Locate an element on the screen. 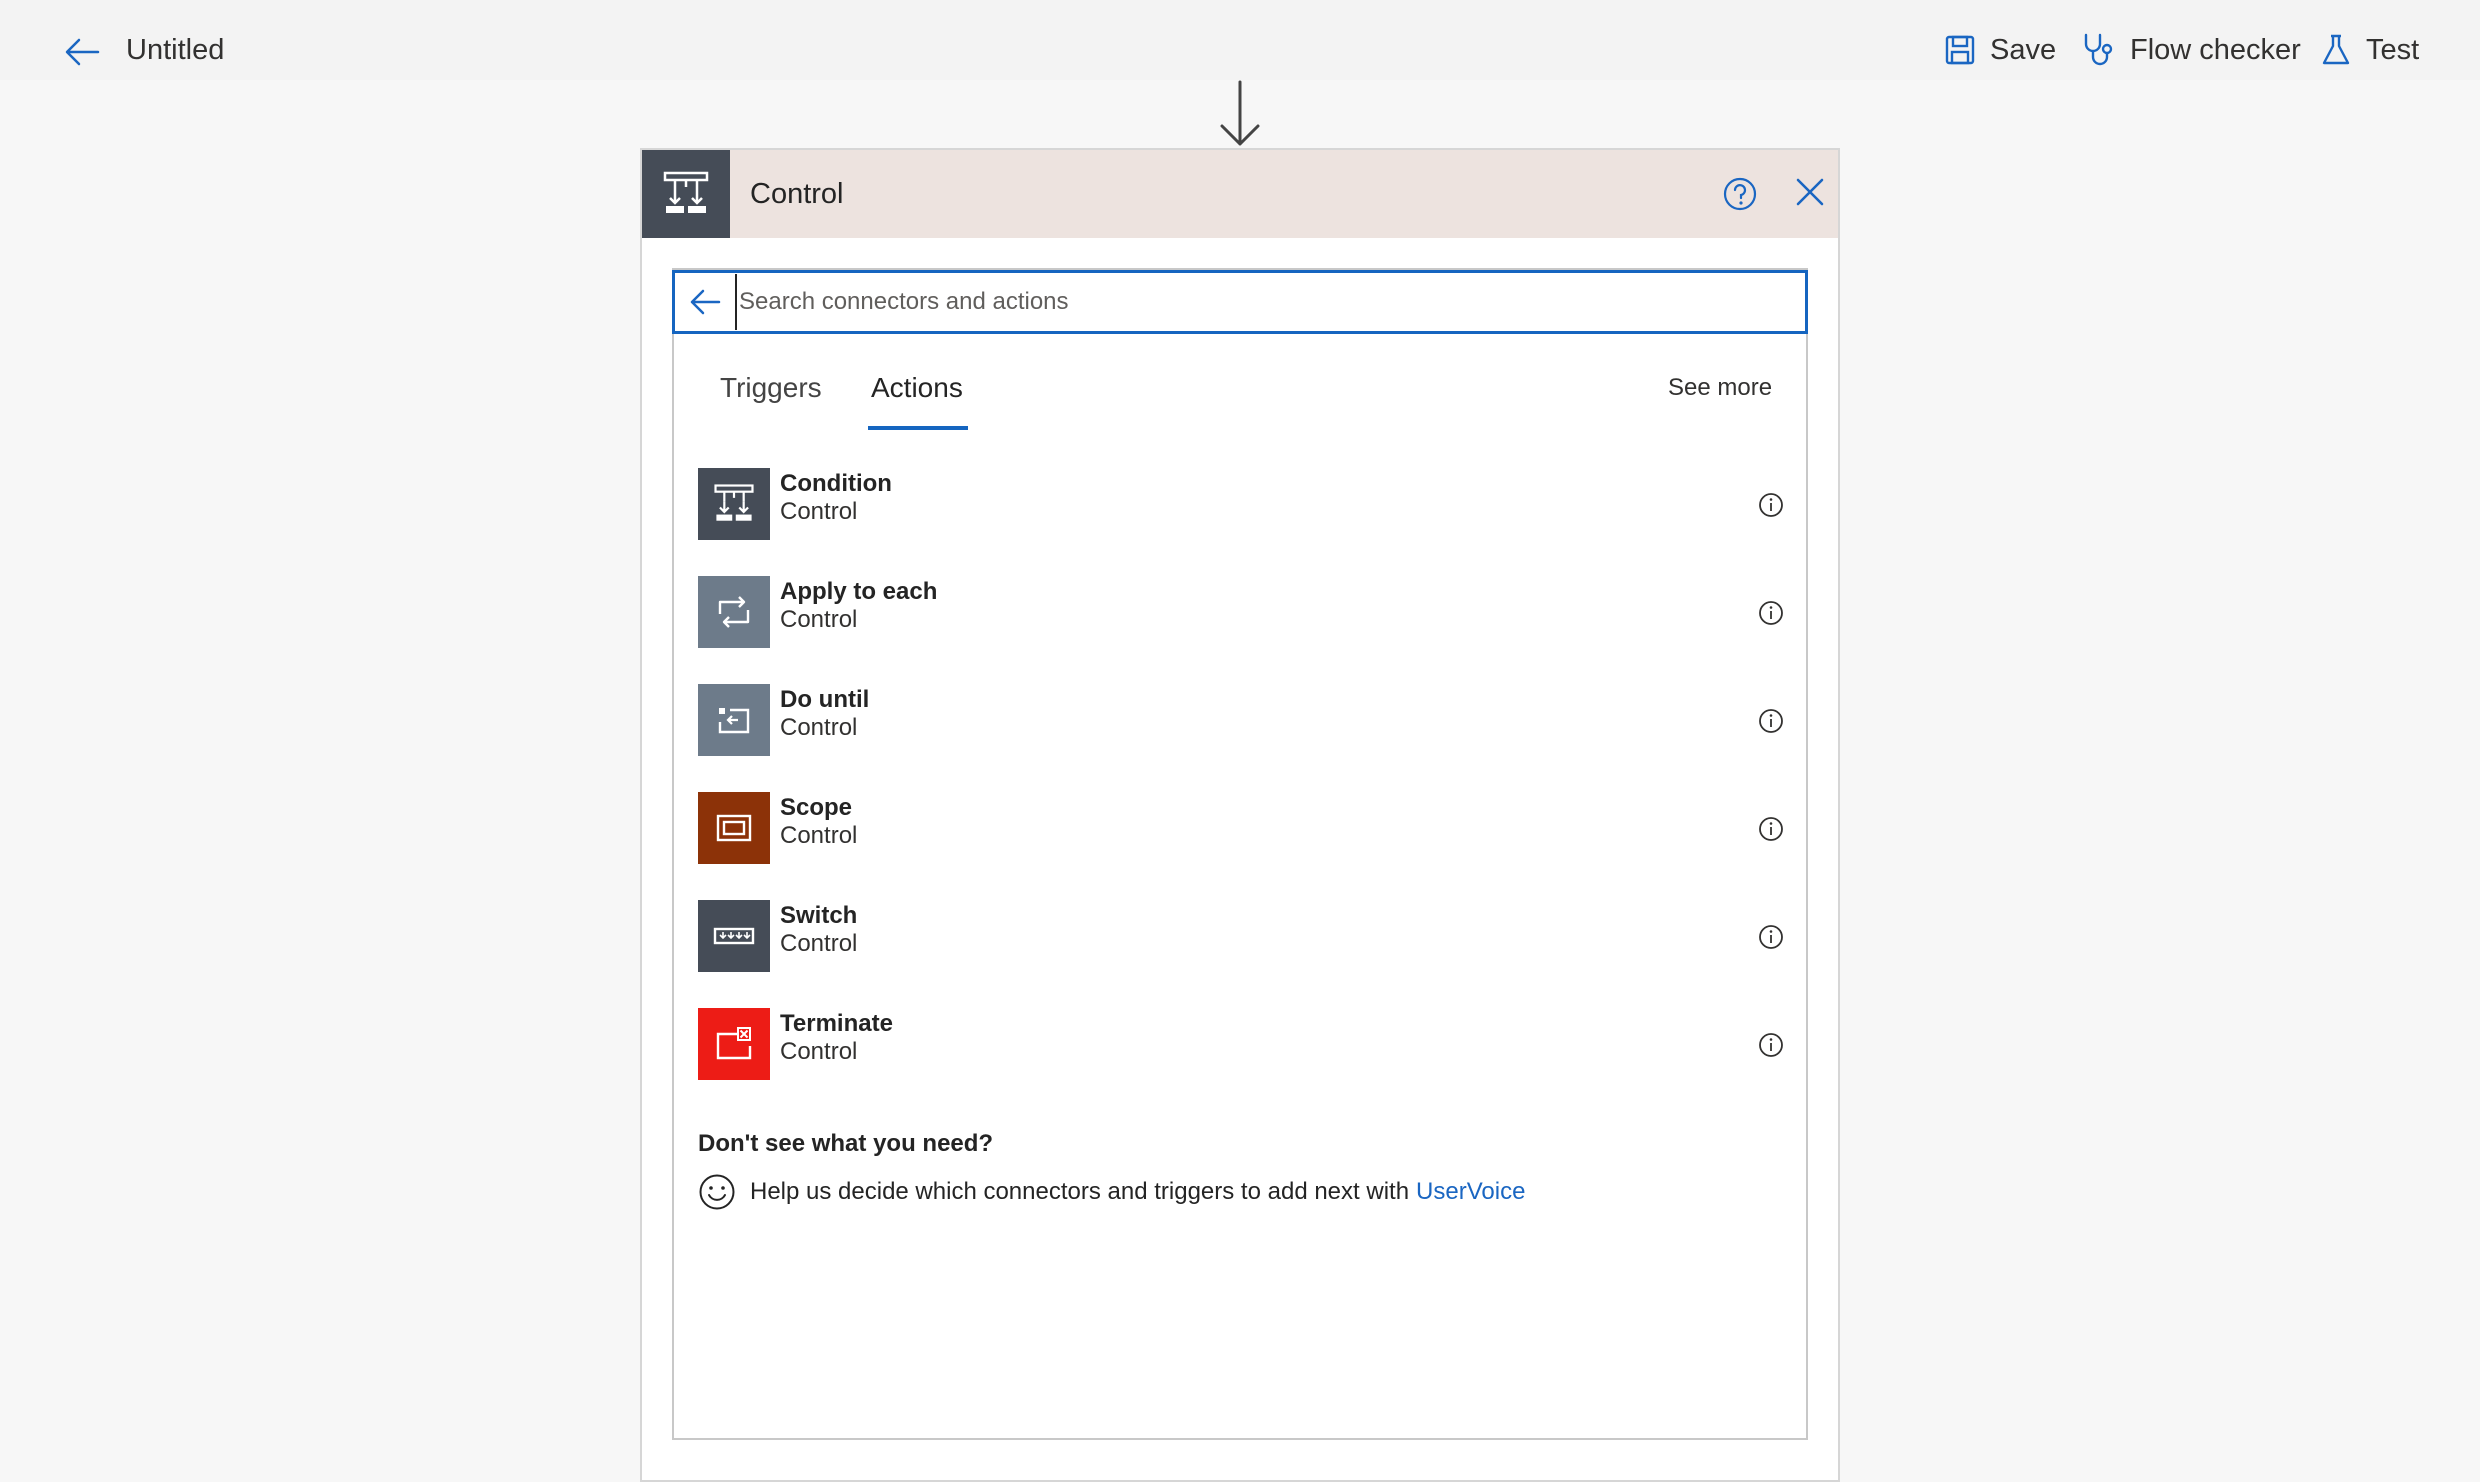 This screenshot has height=1482, width=2480. back-button is located at coordinates (82, 52).